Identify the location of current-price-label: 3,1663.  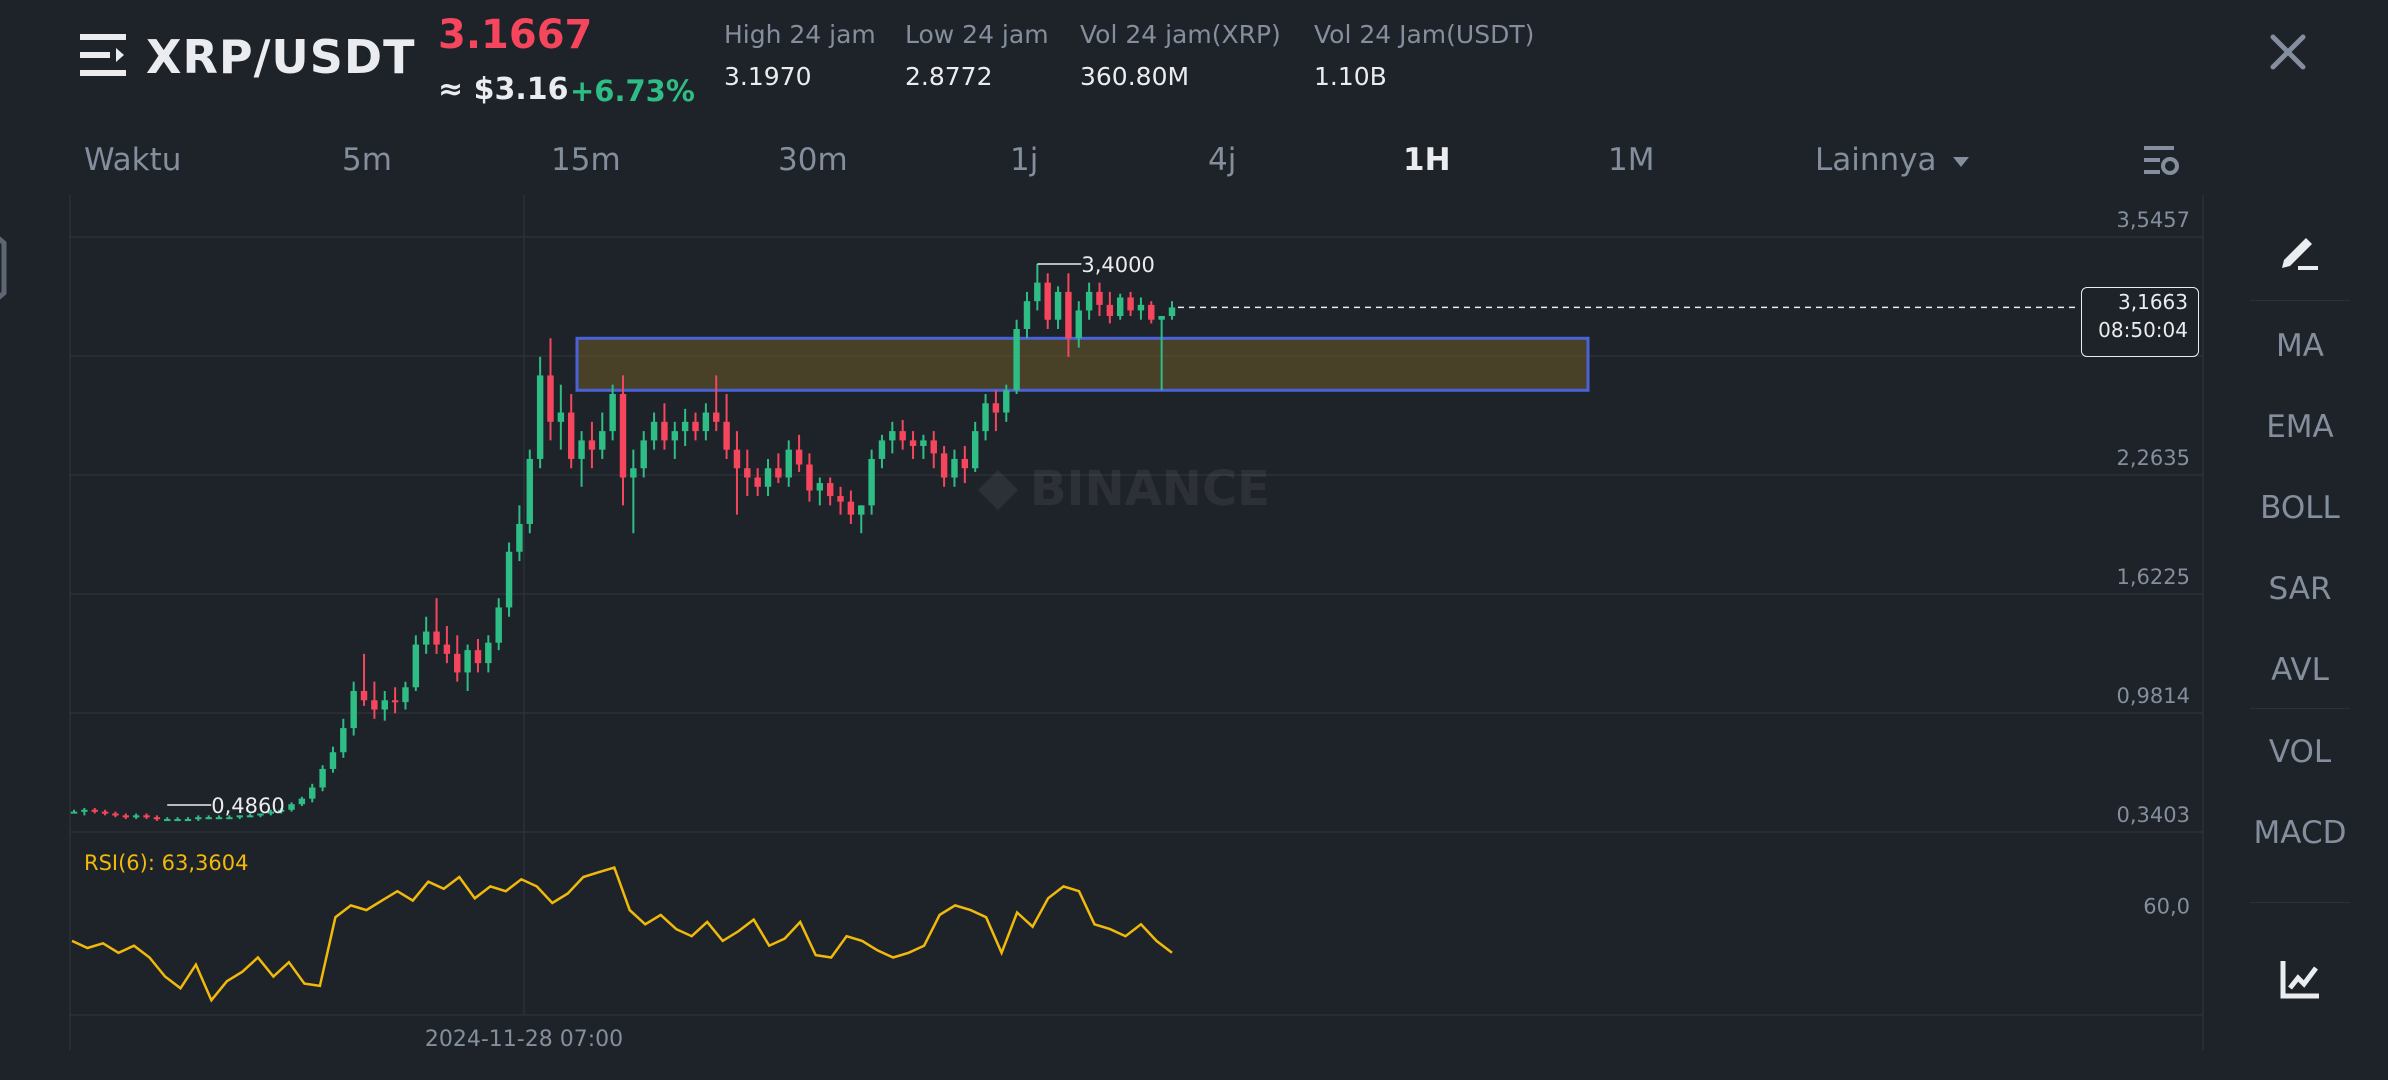
(2153, 302).